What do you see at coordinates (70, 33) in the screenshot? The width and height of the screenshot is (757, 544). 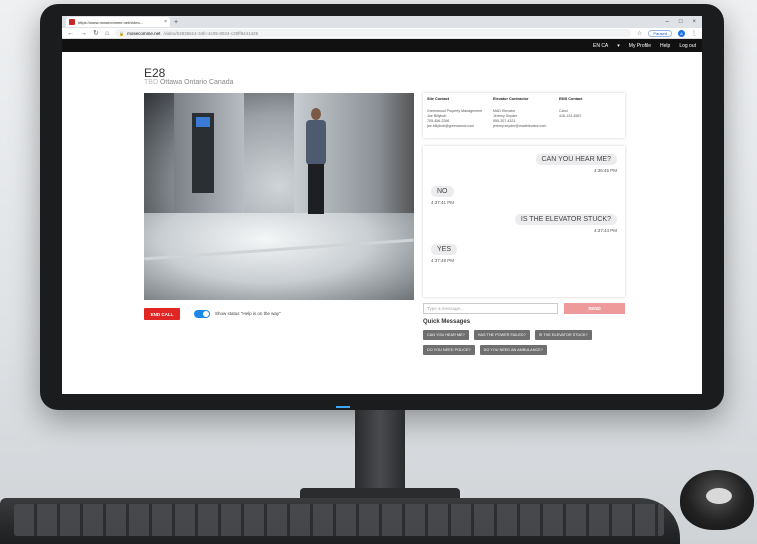 I see `back-icon: ←` at bounding box center [70, 33].